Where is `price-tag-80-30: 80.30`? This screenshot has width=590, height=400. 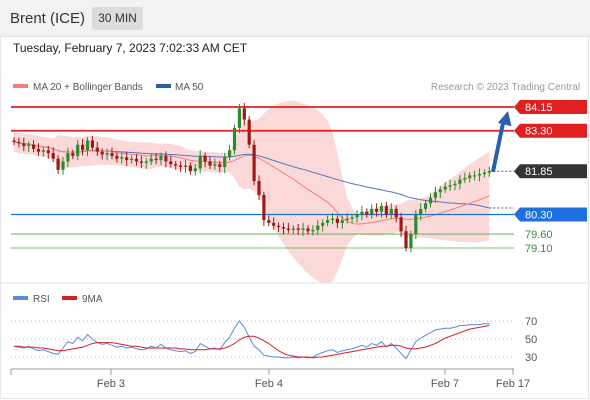
price-tag-80-30: 80.30 is located at coordinates (550, 214).